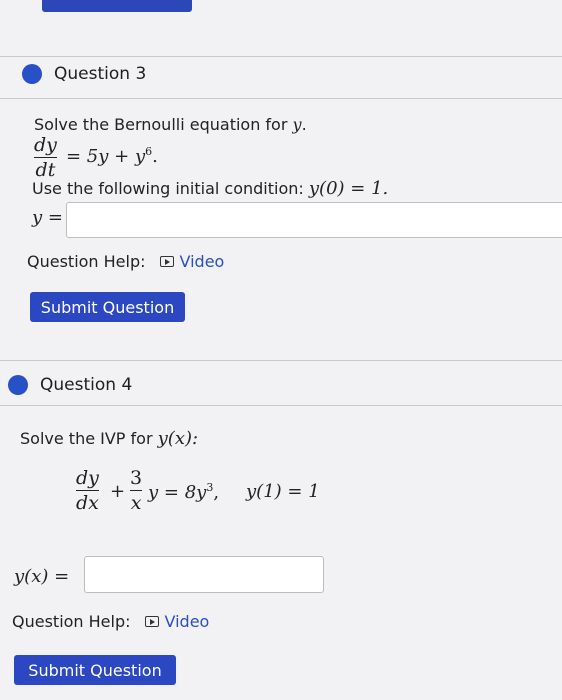 This screenshot has height=700, width=562. Describe the element at coordinates (87, 490) in the screenshot. I see `derivative-fraction: dy dx` at that location.